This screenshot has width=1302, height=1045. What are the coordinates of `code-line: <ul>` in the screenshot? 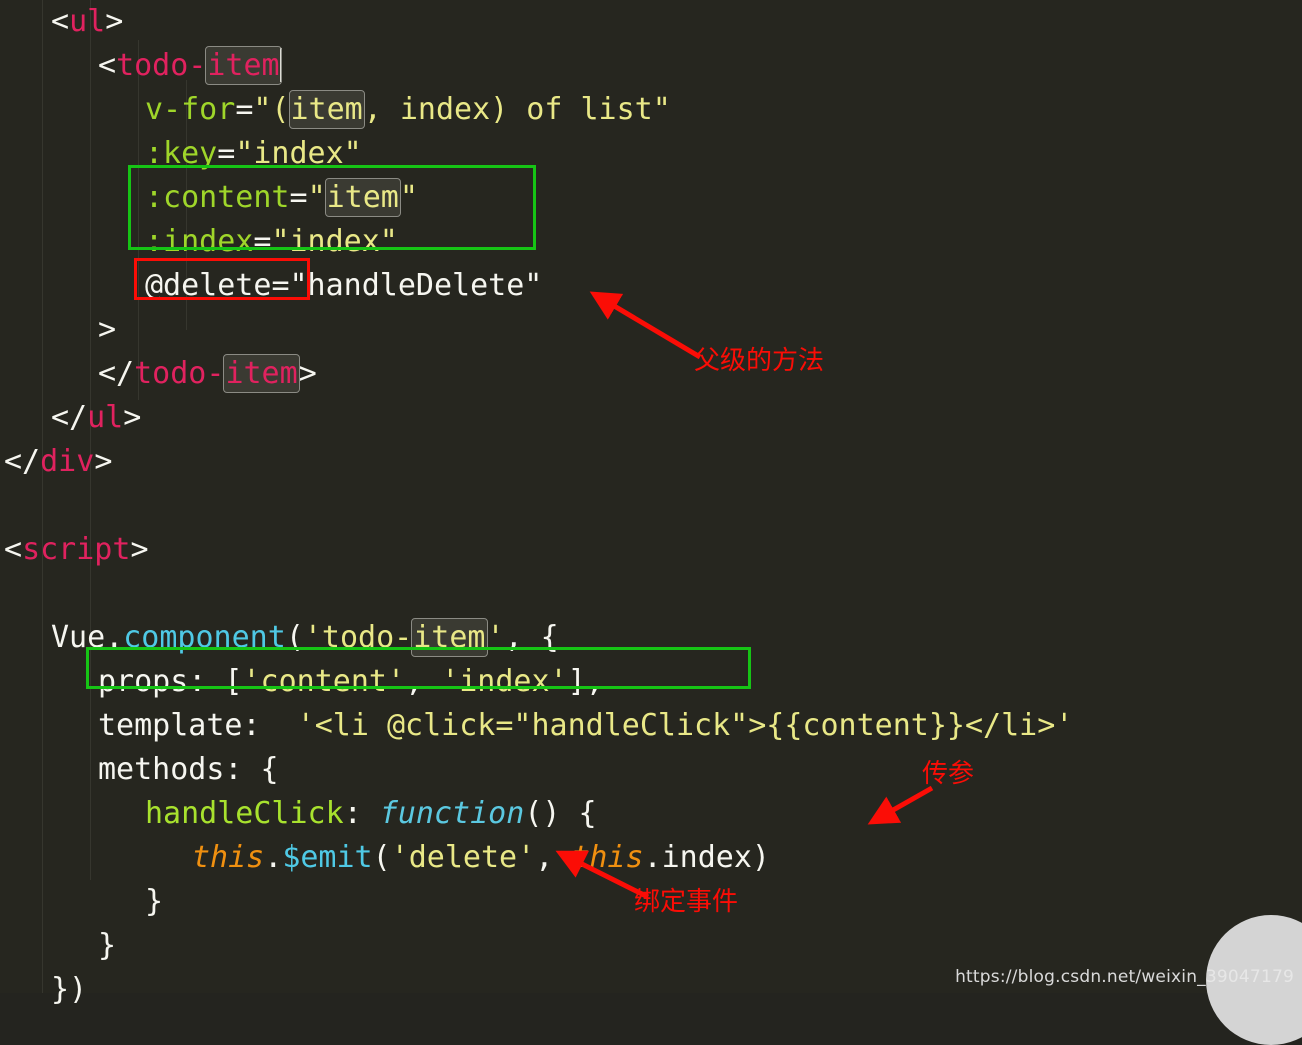 It's located at (651, 22).